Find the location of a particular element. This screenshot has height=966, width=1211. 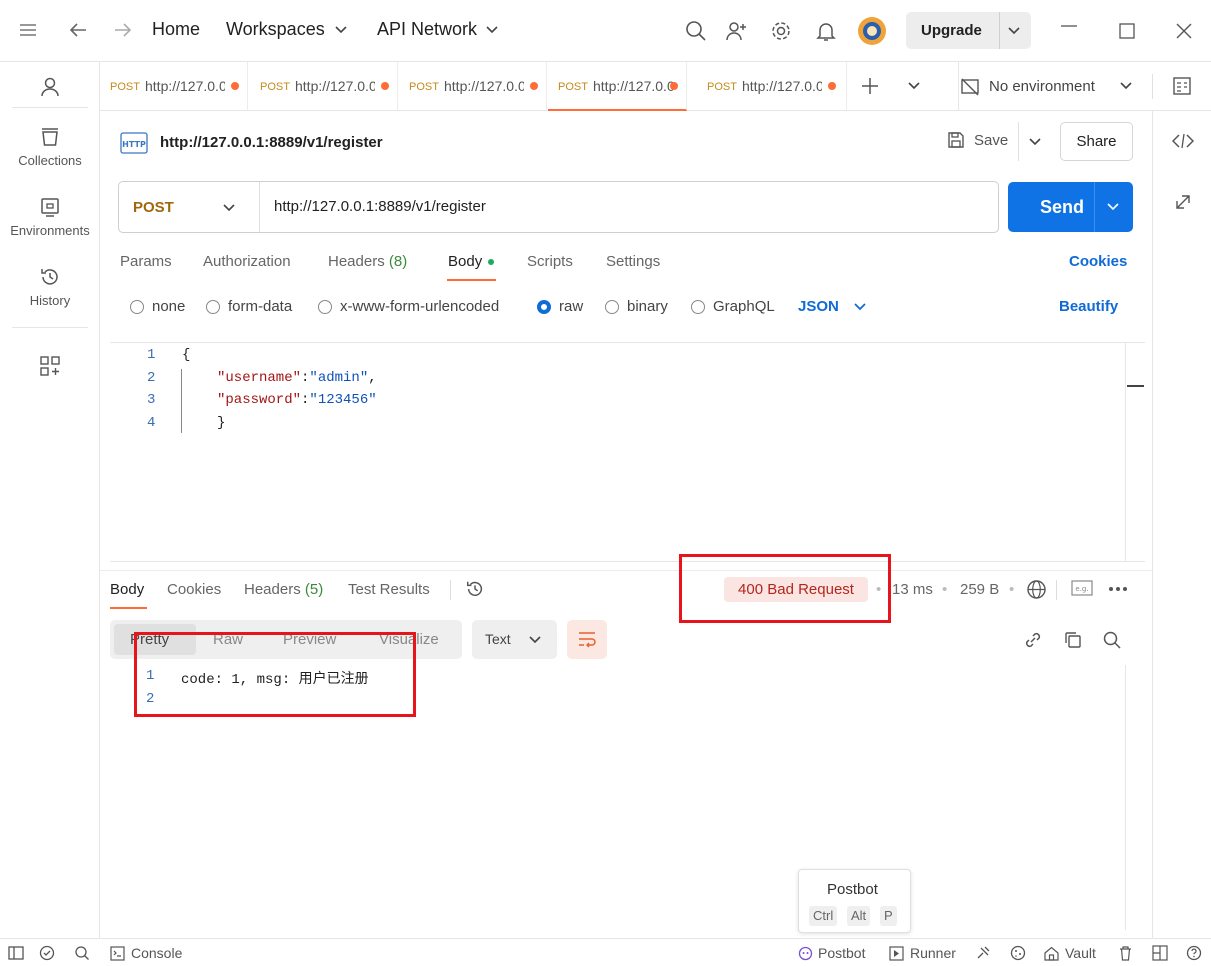

radio-urlencoded: x-www-form-urlencoded is located at coordinates (408, 306).